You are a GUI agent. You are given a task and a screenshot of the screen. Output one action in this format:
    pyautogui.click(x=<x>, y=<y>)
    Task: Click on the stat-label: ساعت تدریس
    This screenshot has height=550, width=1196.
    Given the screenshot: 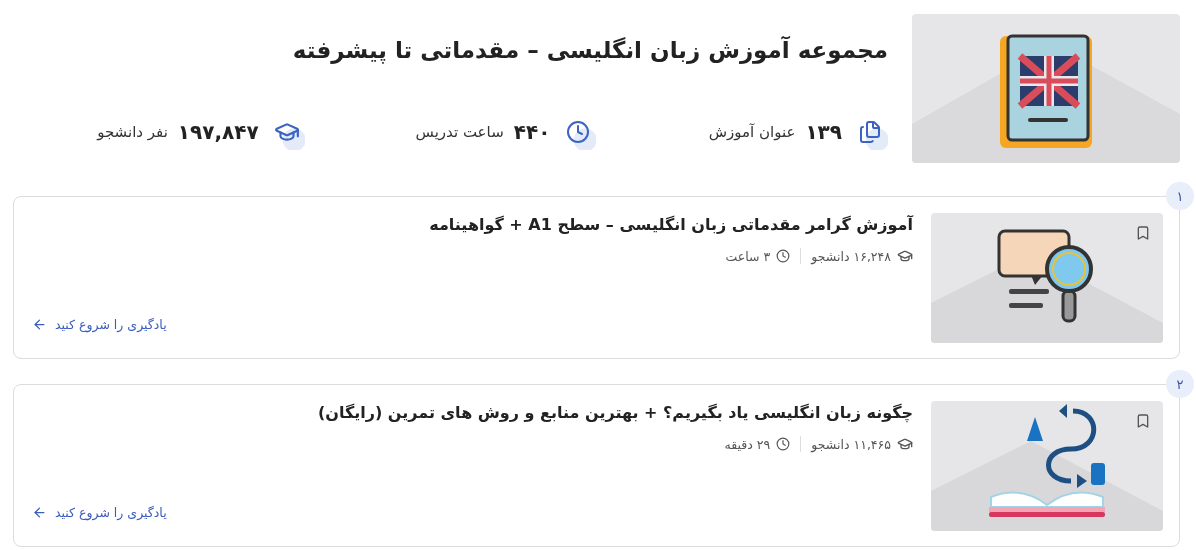 What is the action you would take?
    pyautogui.click(x=459, y=132)
    